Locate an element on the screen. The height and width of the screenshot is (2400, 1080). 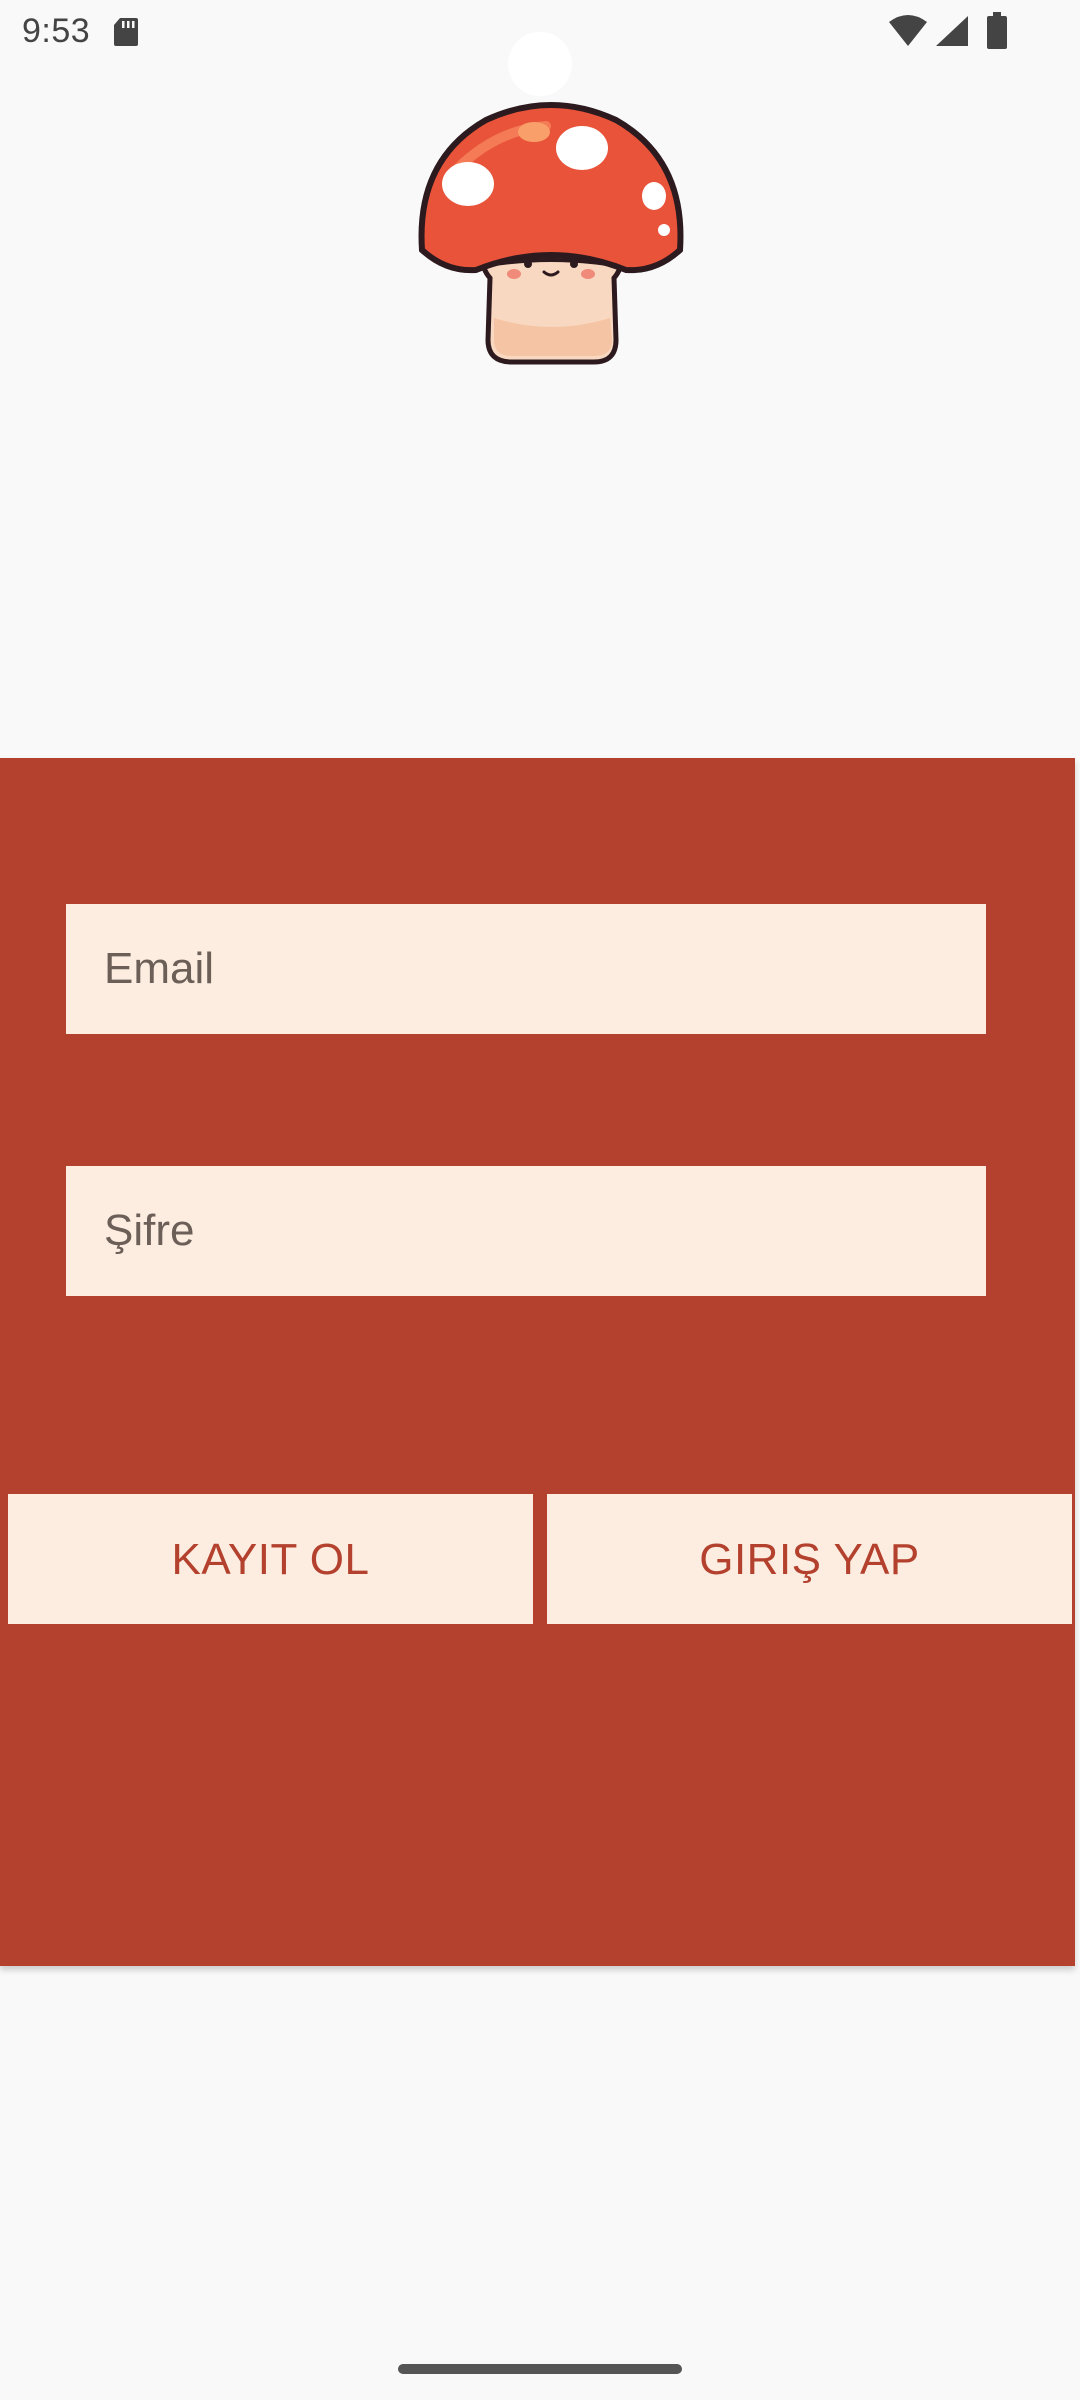
register-button: KAYIT OL is located at coordinates (270, 1559).